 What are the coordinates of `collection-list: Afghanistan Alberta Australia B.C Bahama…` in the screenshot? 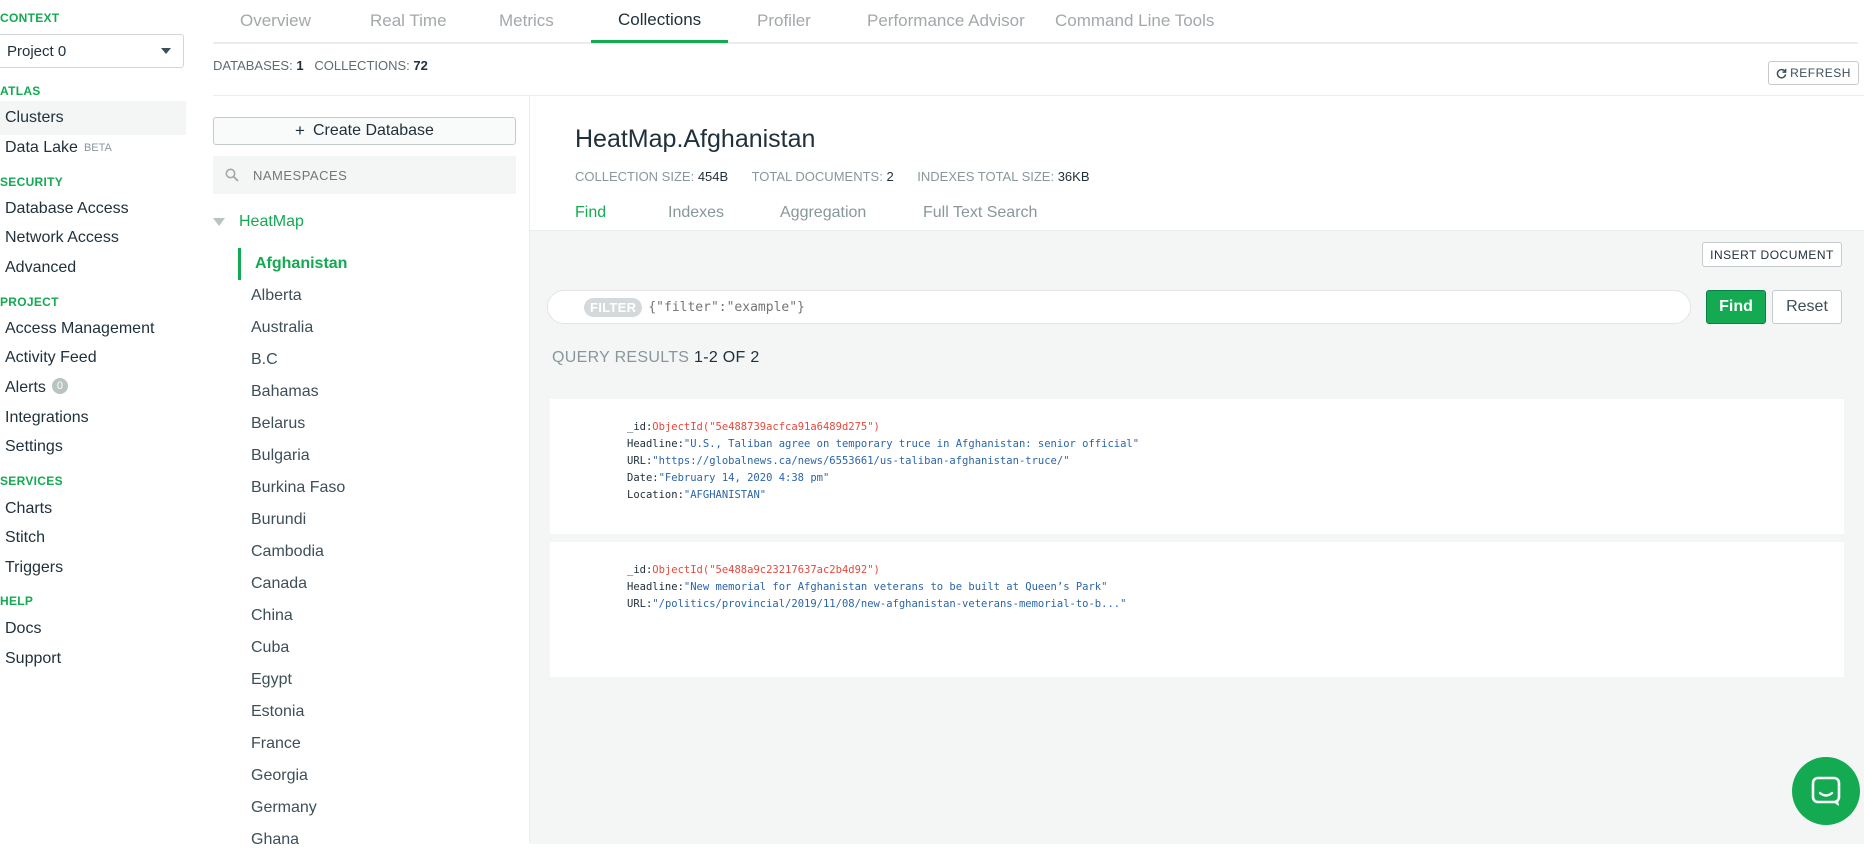 It's located at (383, 552).